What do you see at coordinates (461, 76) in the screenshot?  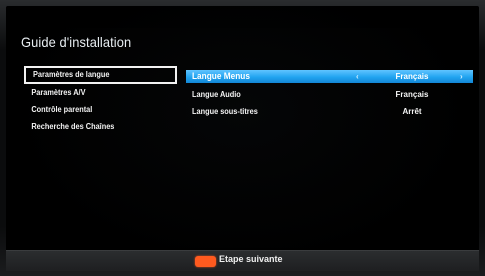 I see `arrow-right-icon: ›` at bounding box center [461, 76].